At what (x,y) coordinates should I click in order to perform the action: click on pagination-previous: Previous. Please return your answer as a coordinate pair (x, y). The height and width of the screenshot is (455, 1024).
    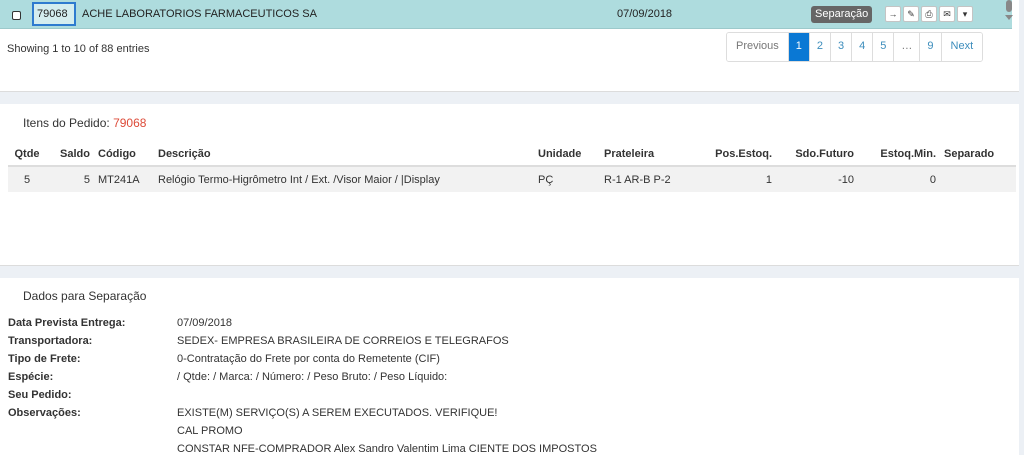
    Looking at the image, I should click on (757, 47).